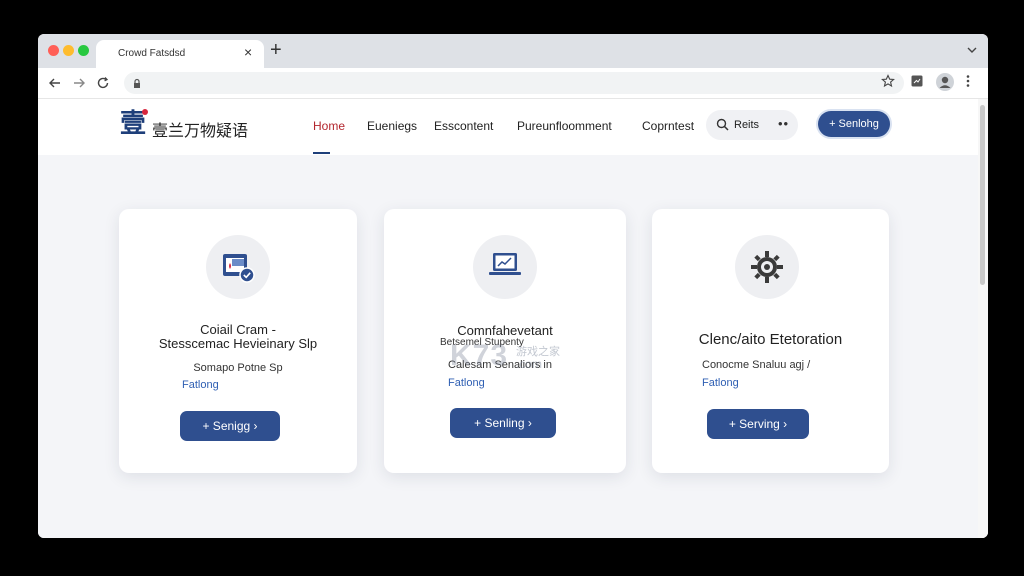 This screenshot has width=1024, height=576. I want to click on page-scrollbar, so click(983, 318).